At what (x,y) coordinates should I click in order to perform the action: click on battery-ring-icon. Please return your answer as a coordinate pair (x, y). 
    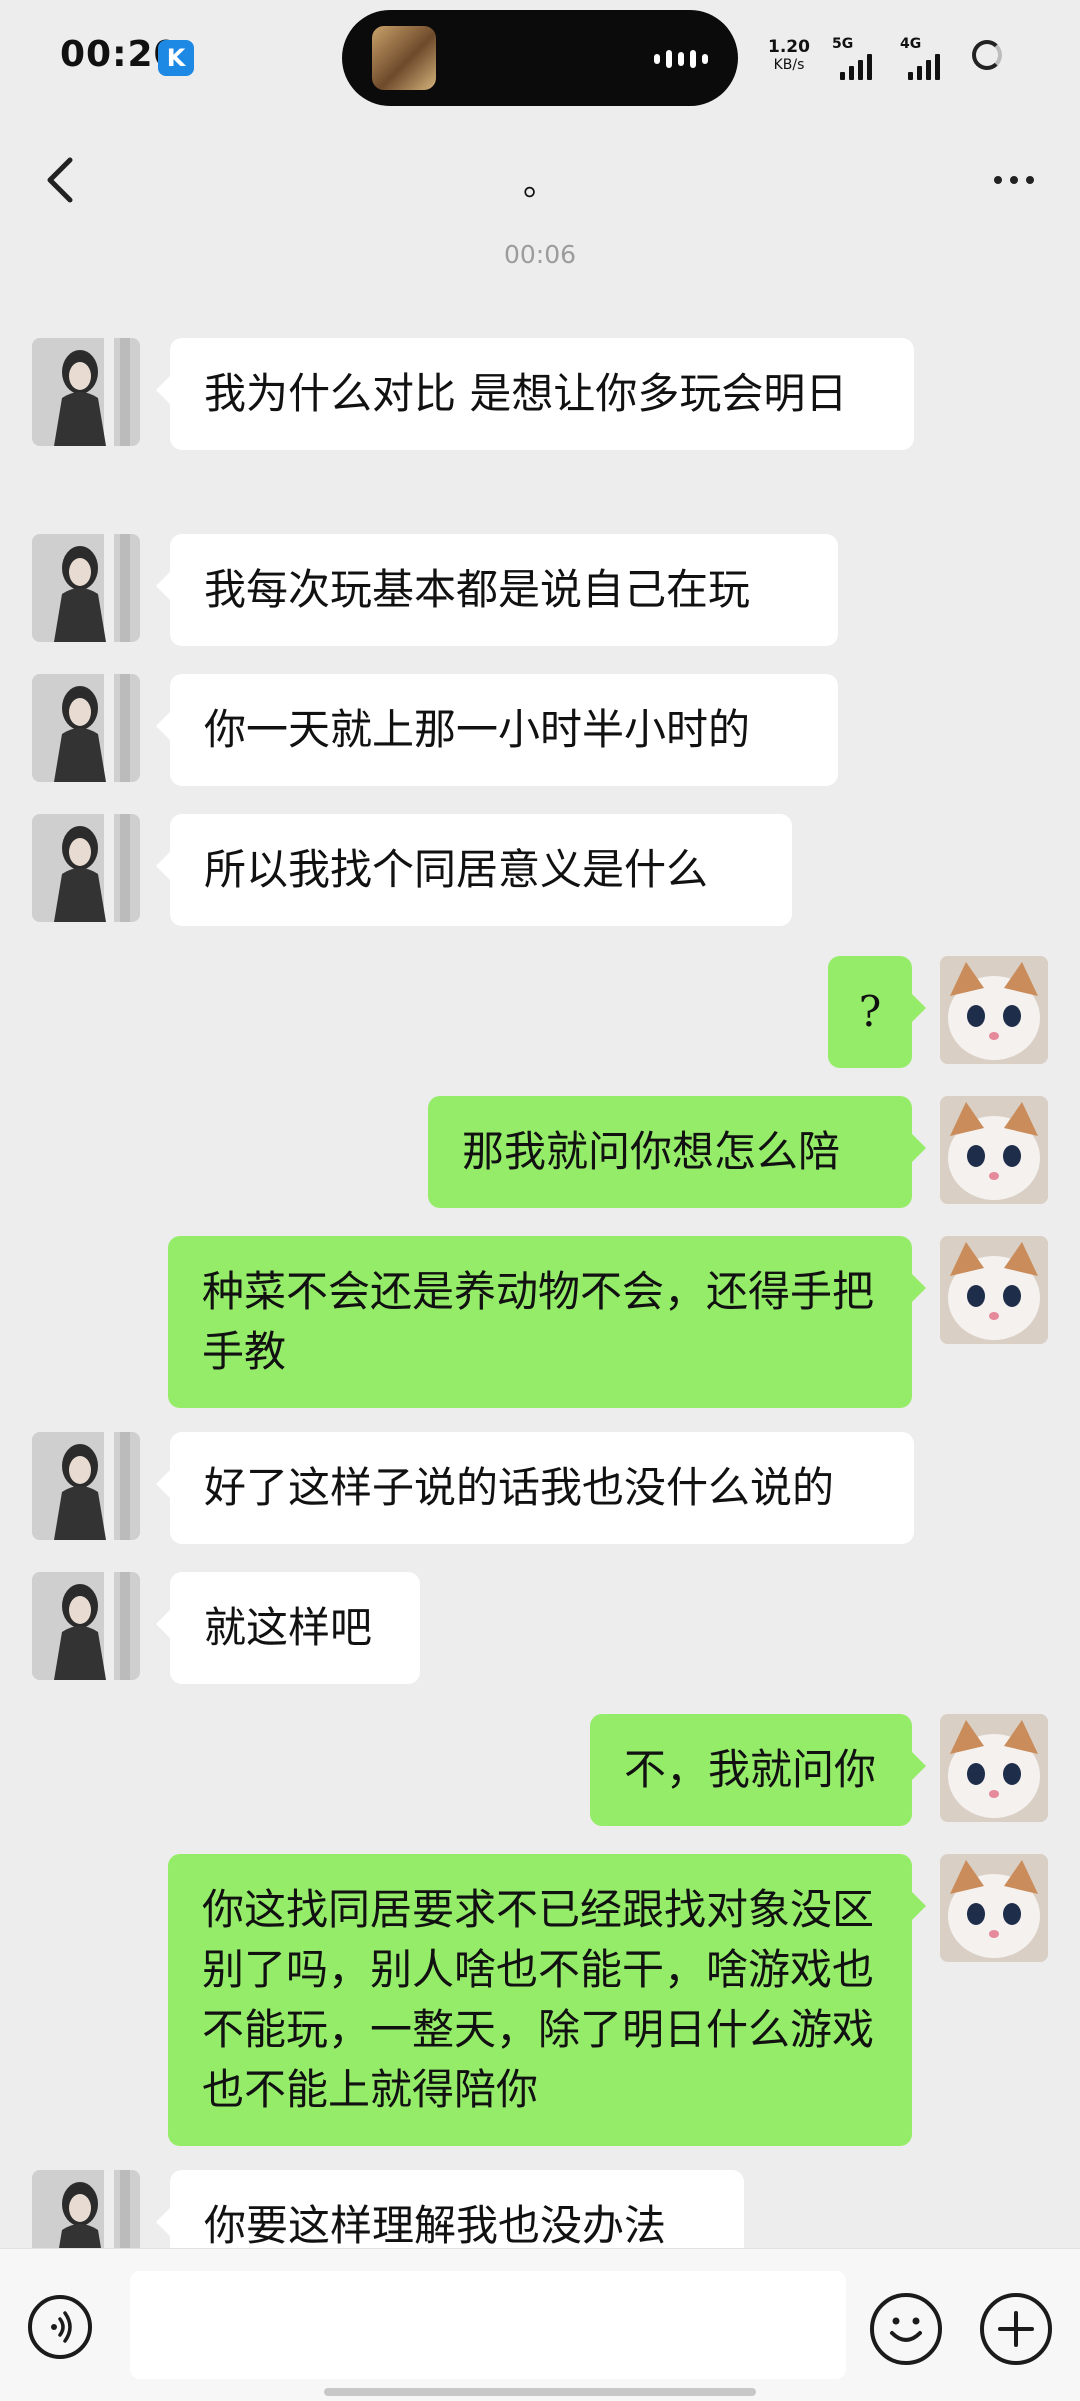
    Looking at the image, I should click on (987, 55).